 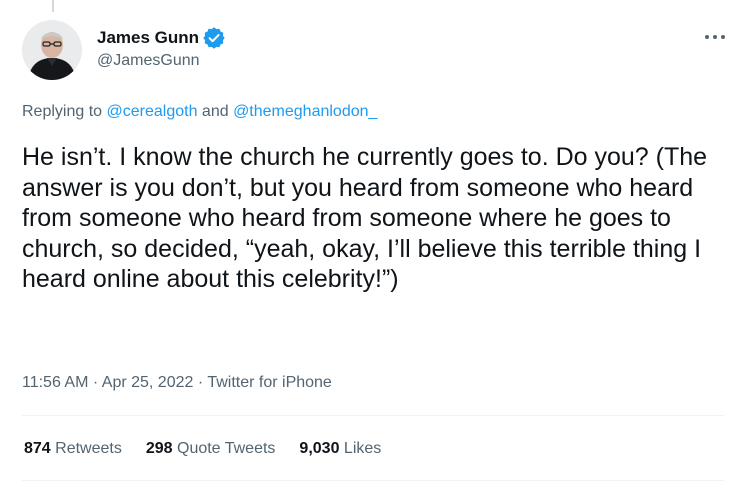 I want to click on divider-top, so click(x=373, y=415).